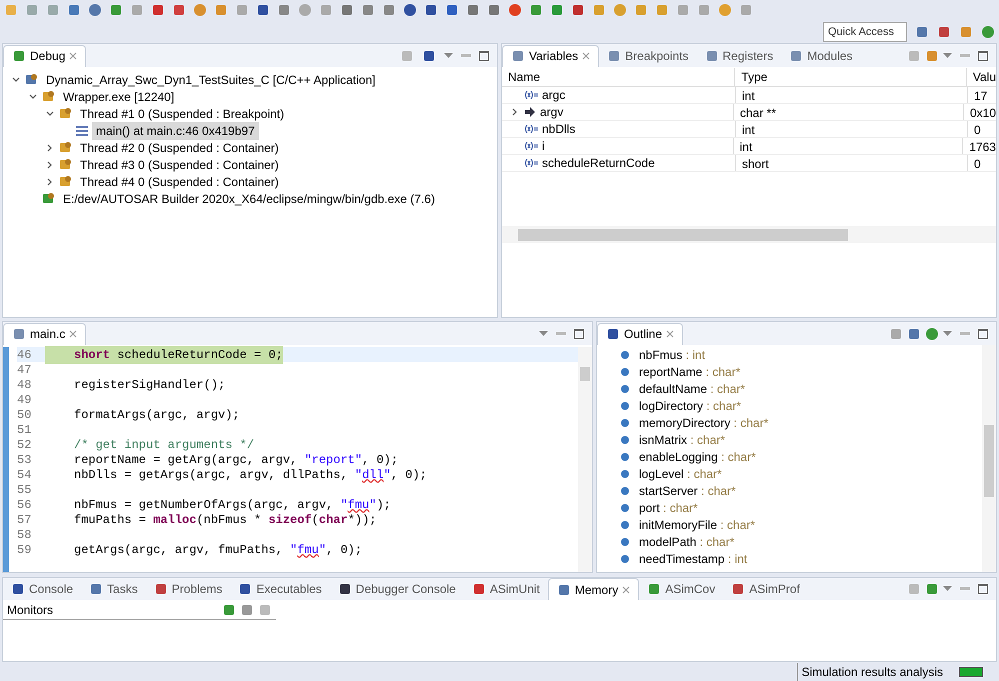  I want to click on column-header: Valu, so click(981, 77).